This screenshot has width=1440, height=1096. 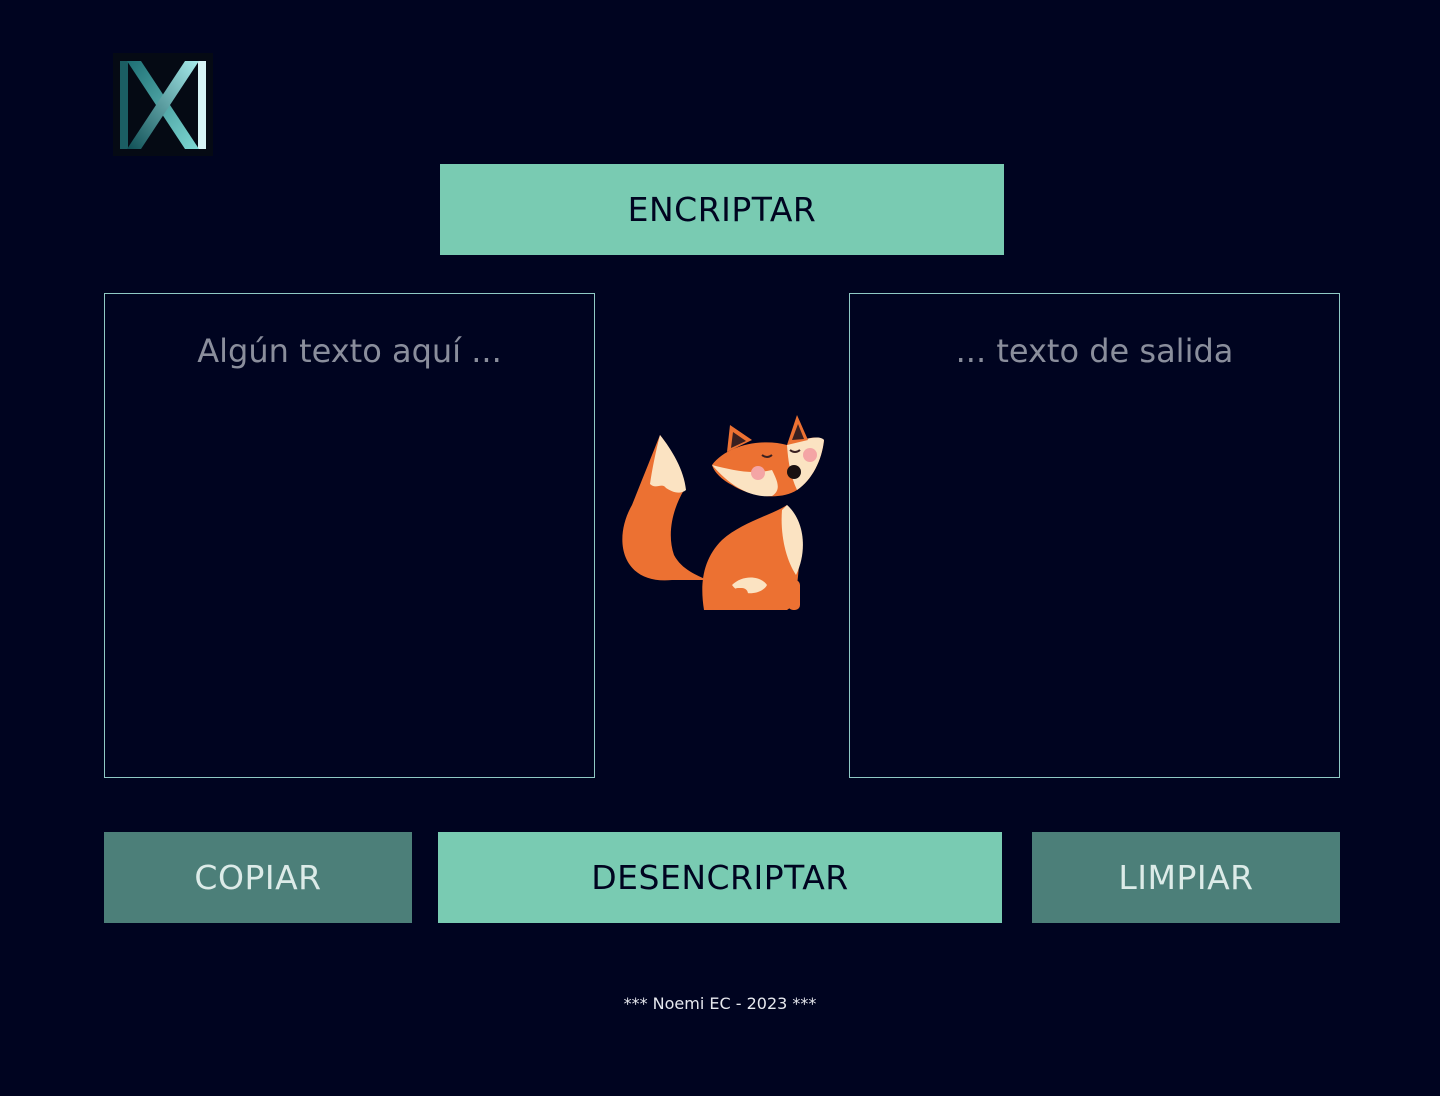 What do you see at coordinates (1186, 877) in the screenshot?
I see `clear-button: LIMPIAR` at bounding box center [1186, 877].